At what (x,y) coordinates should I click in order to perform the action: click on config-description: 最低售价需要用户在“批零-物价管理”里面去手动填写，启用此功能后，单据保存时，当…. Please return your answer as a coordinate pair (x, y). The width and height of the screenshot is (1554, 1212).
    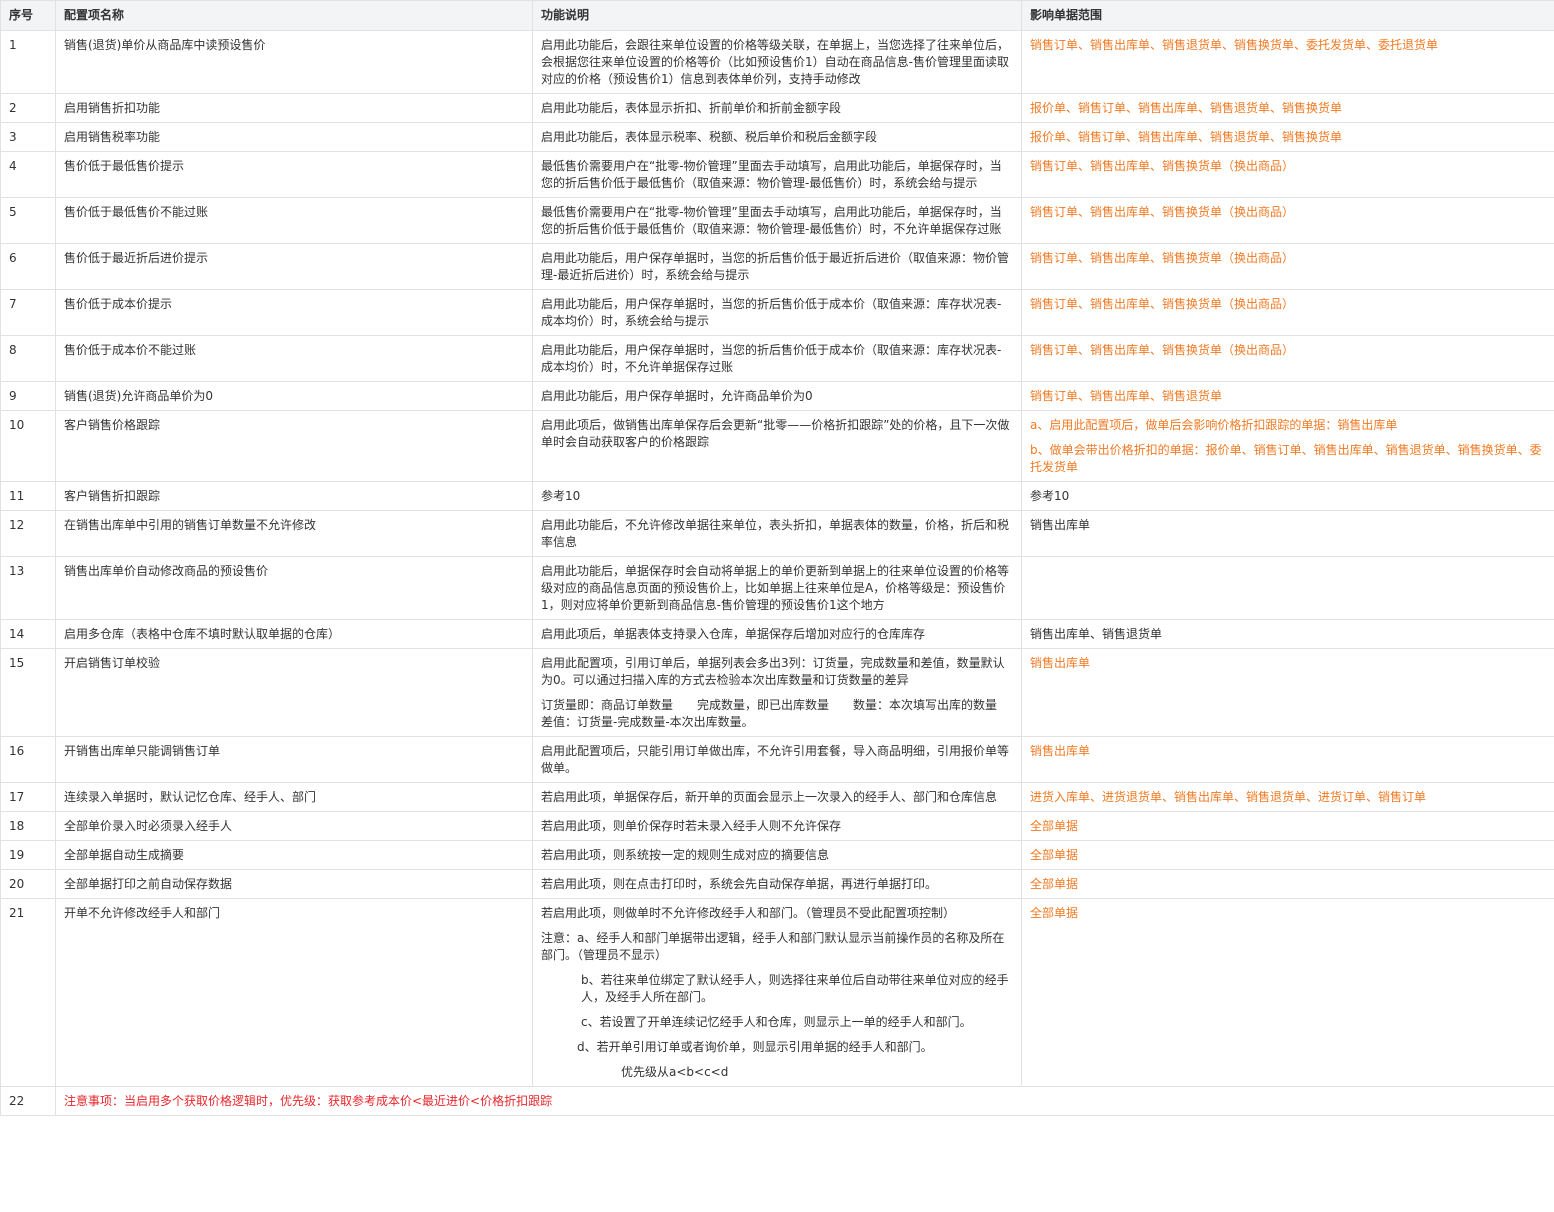
    Looking at the image, I should click on (777, 220).